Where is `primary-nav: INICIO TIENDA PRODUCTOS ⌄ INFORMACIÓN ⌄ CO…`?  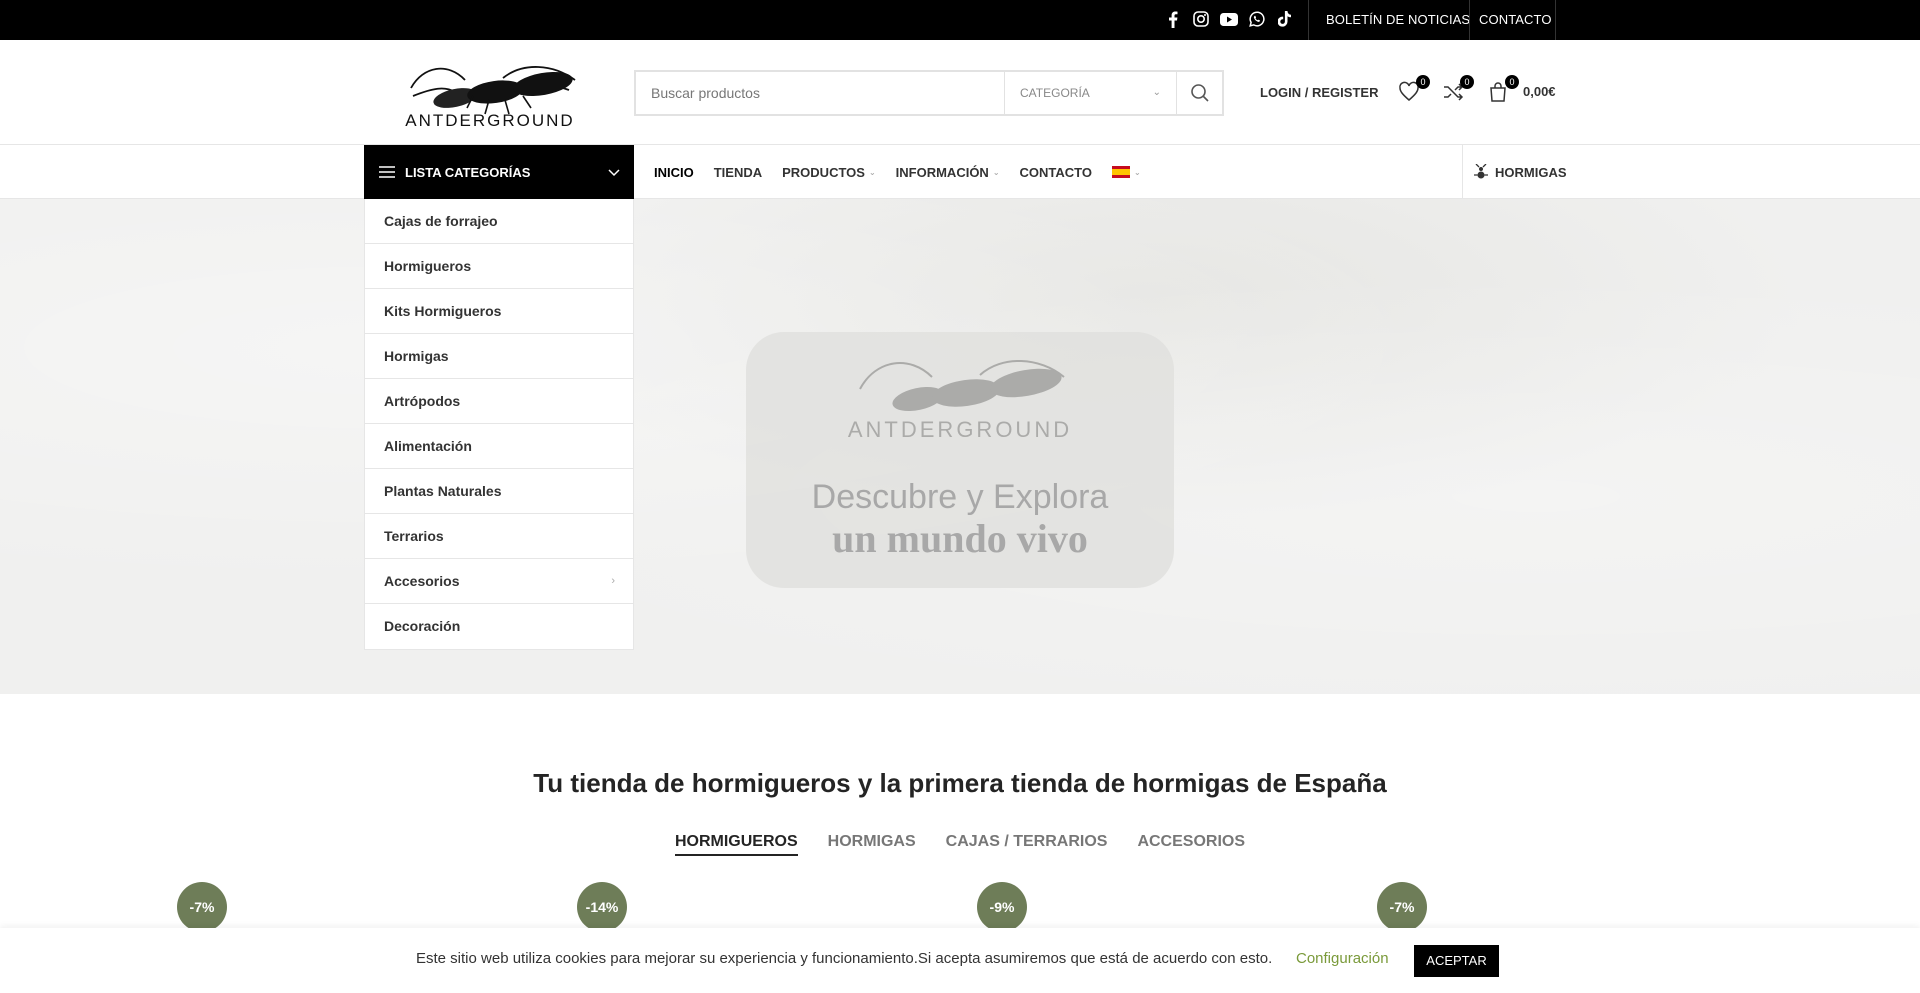
primary-nav: INICIO TIENDA PRODUCTOS ⌄ INFORMACIÓN ⌄ CO… is located at coordinates (897, 172).